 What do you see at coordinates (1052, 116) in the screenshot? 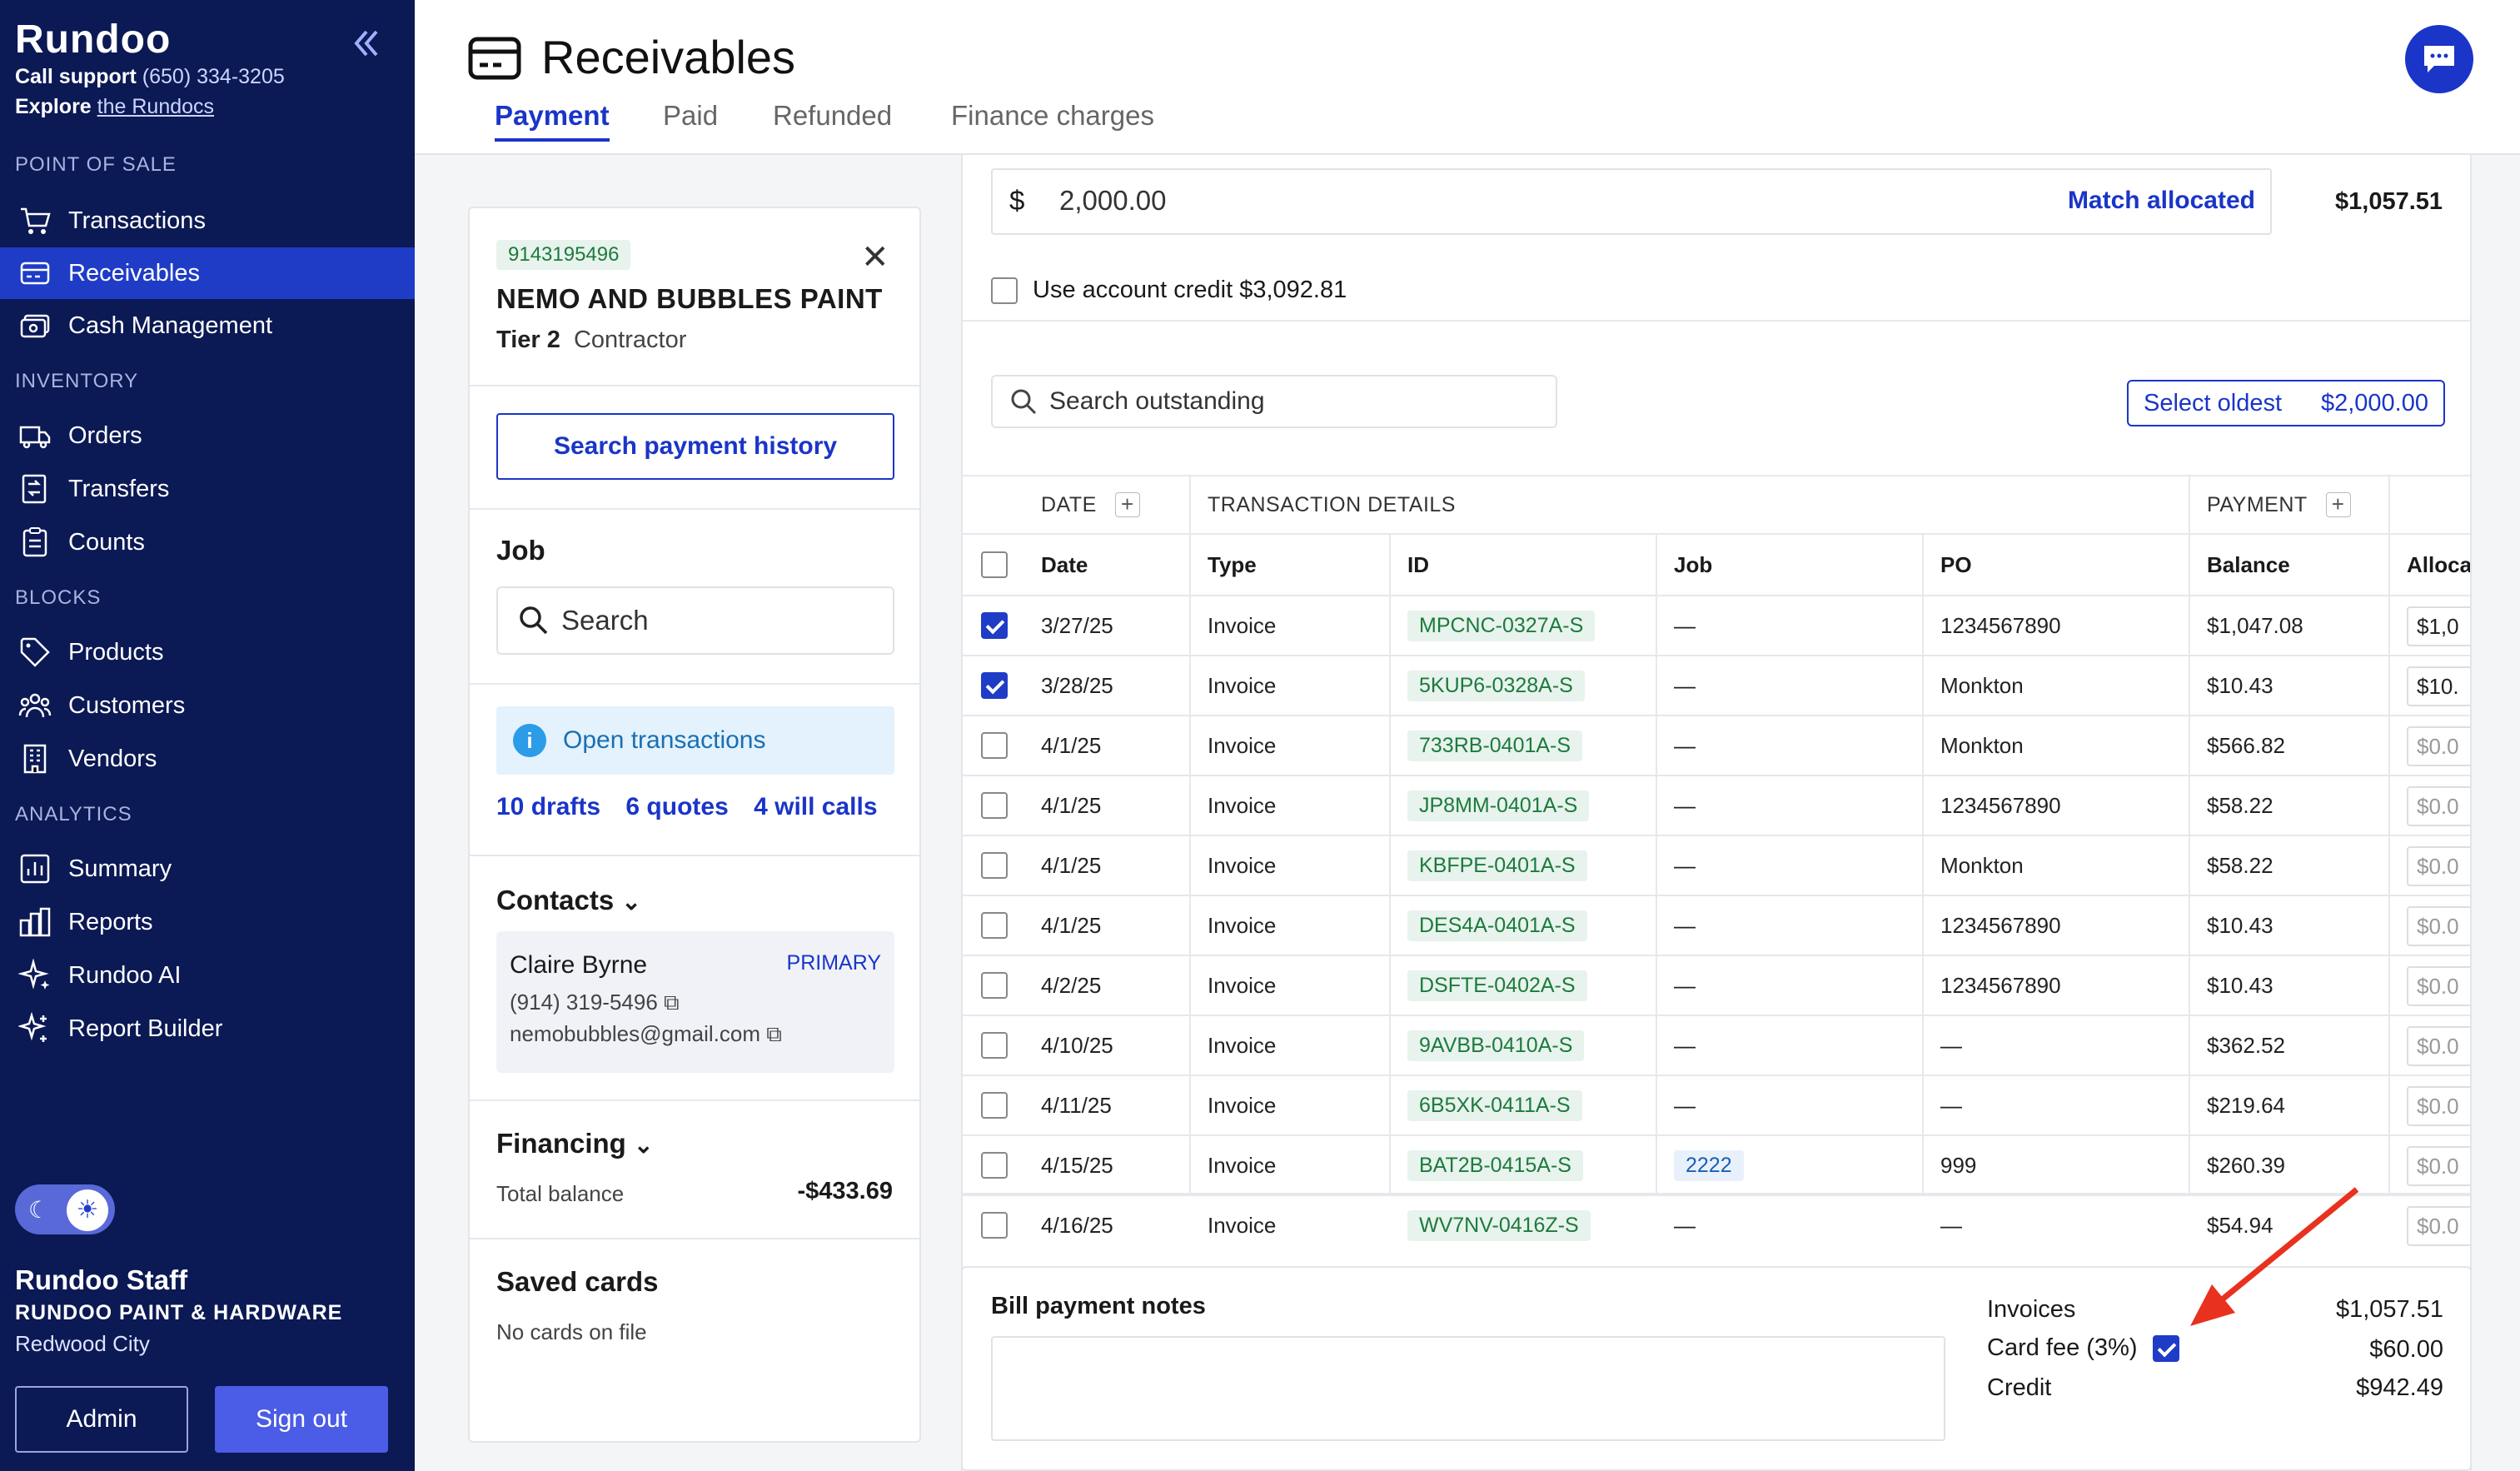
I see `tab-finance-charges: Finance charges` at bounding box center [1052, 116].